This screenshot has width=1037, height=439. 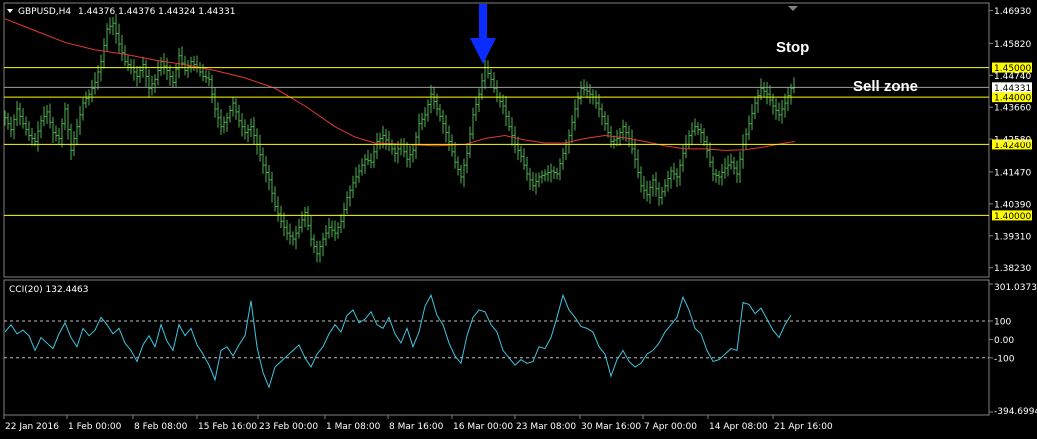 What do you see at coordinates (1012, 173) in the screenshot?
I see `price-tick-label: 1.41470` at bounding box center [1012, 173].